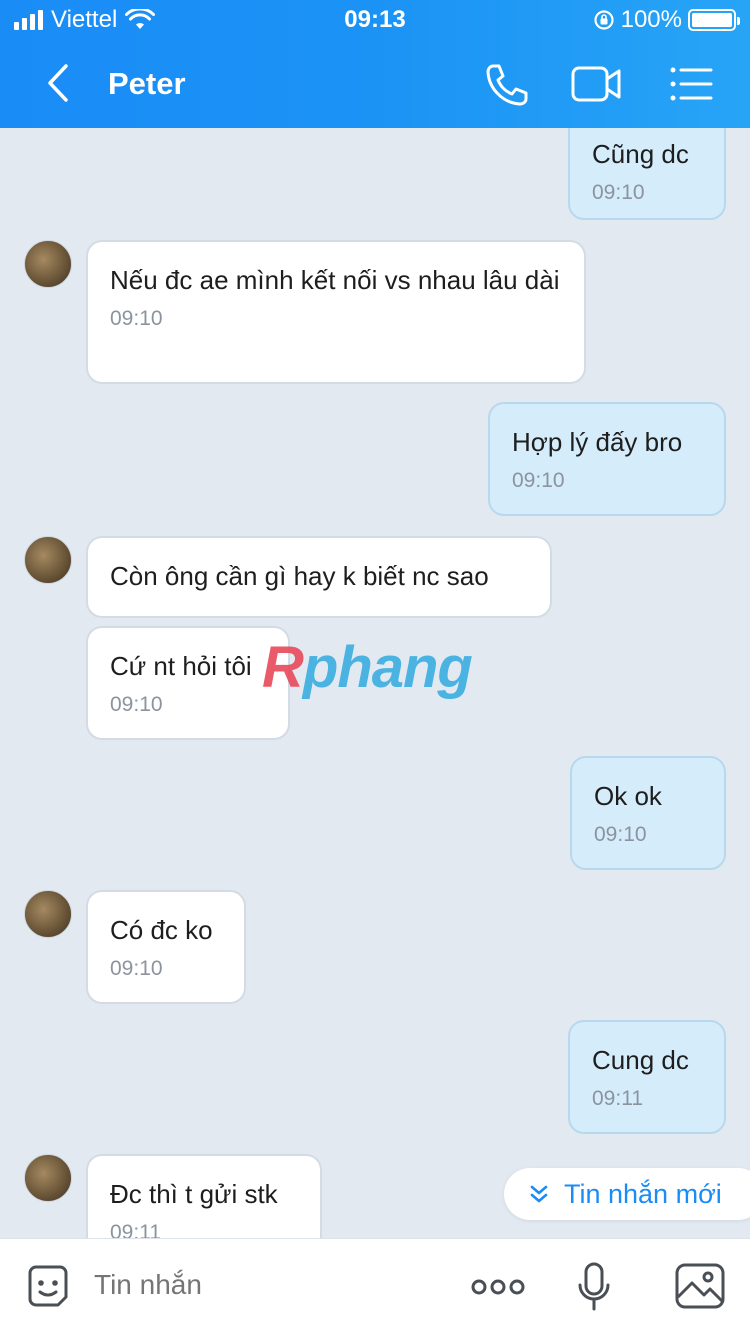 The image size is (750, 1334). I want to click on message-bubble-incoming: Cứ nt hỏi tôi 09:10, so click(188, 683).